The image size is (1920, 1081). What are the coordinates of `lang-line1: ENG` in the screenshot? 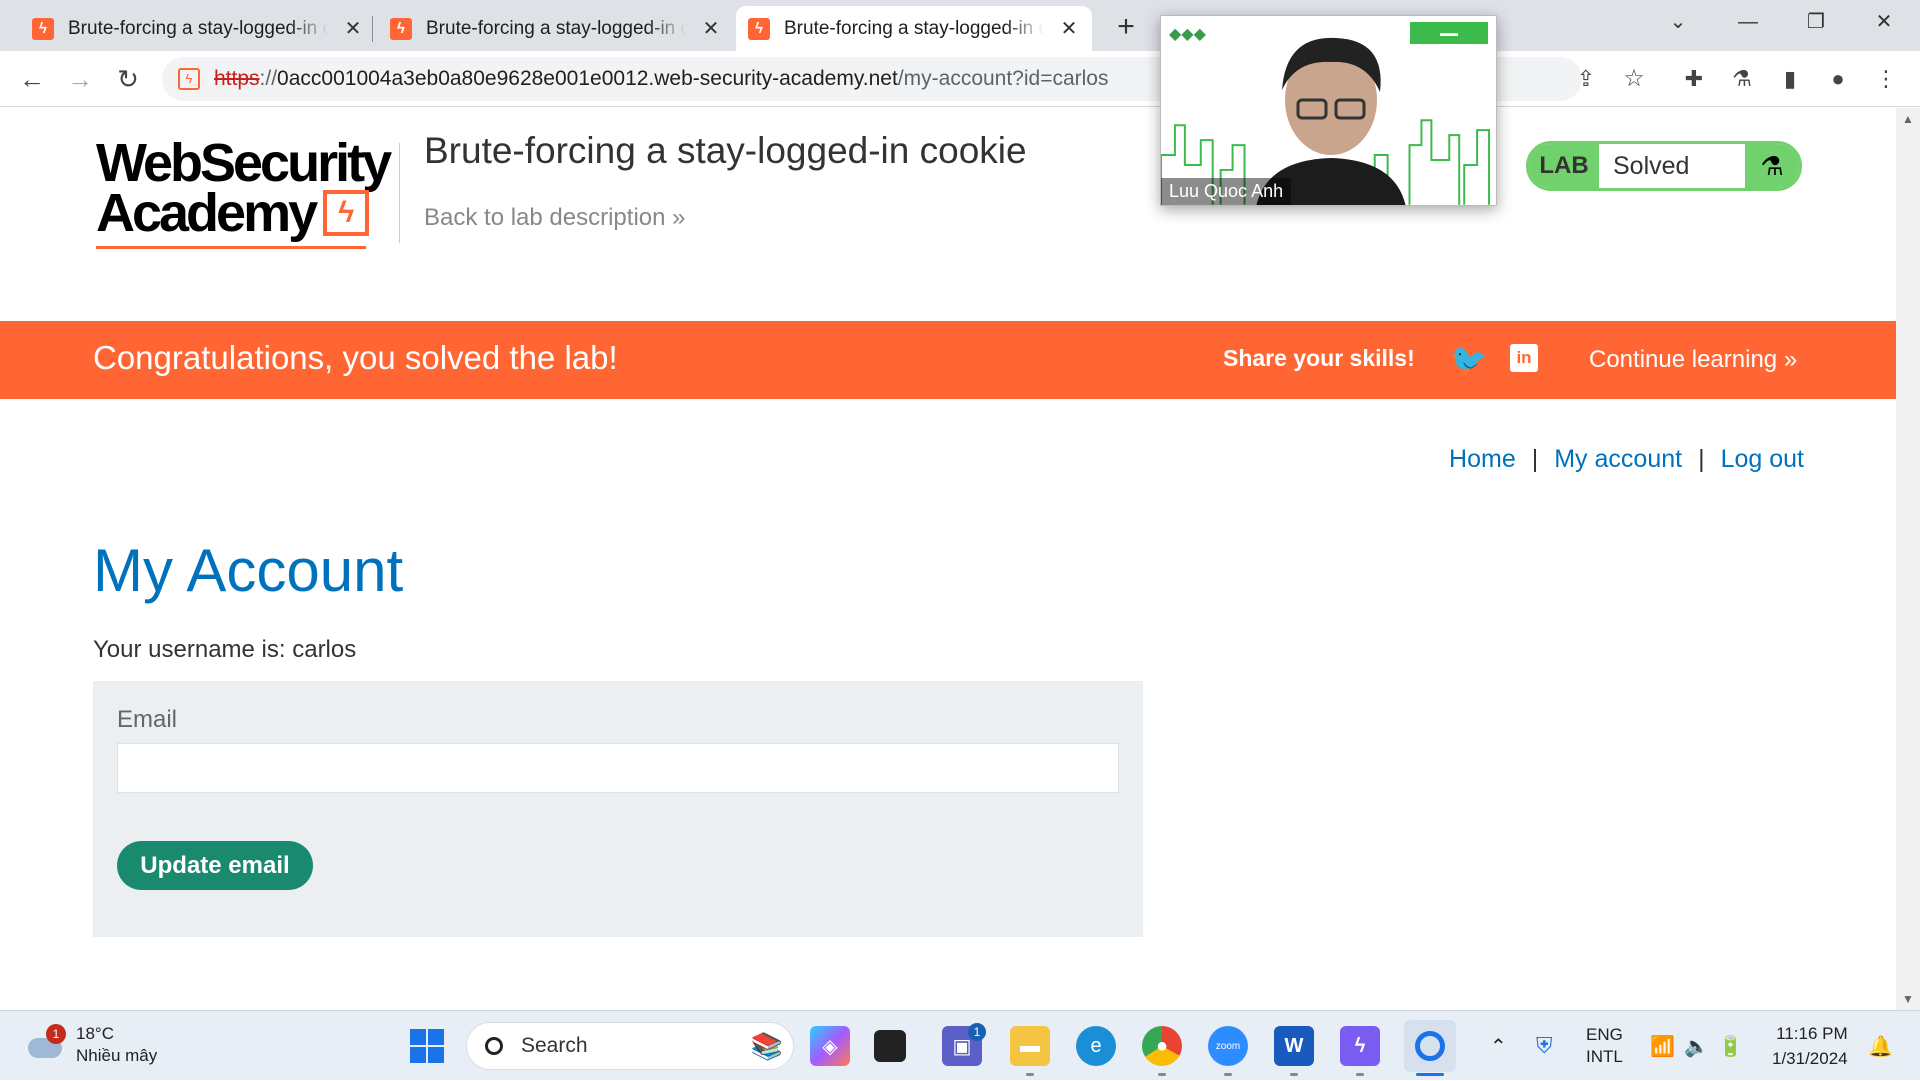 It's located at (1604, 1034).